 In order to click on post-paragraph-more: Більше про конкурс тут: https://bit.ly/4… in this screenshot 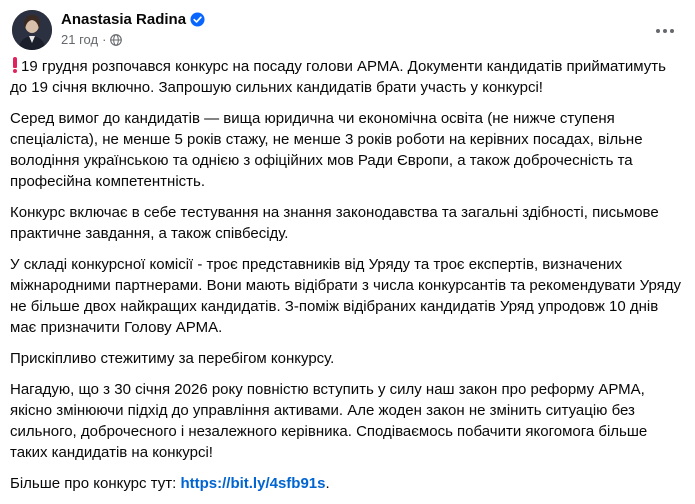, I will do `click(345, 483)`.